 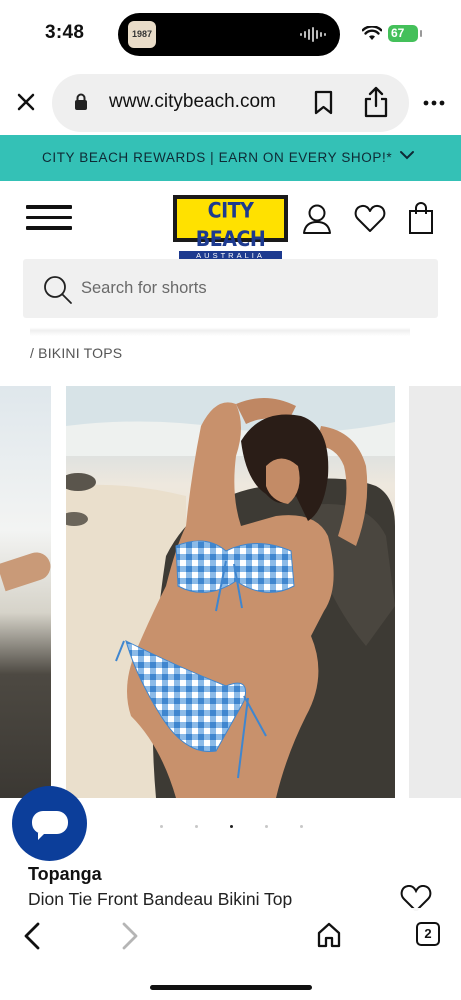 What do you see at coordinates (251, 288) in the screenshot?
I see `search-input` at bounding box center [251, 288].